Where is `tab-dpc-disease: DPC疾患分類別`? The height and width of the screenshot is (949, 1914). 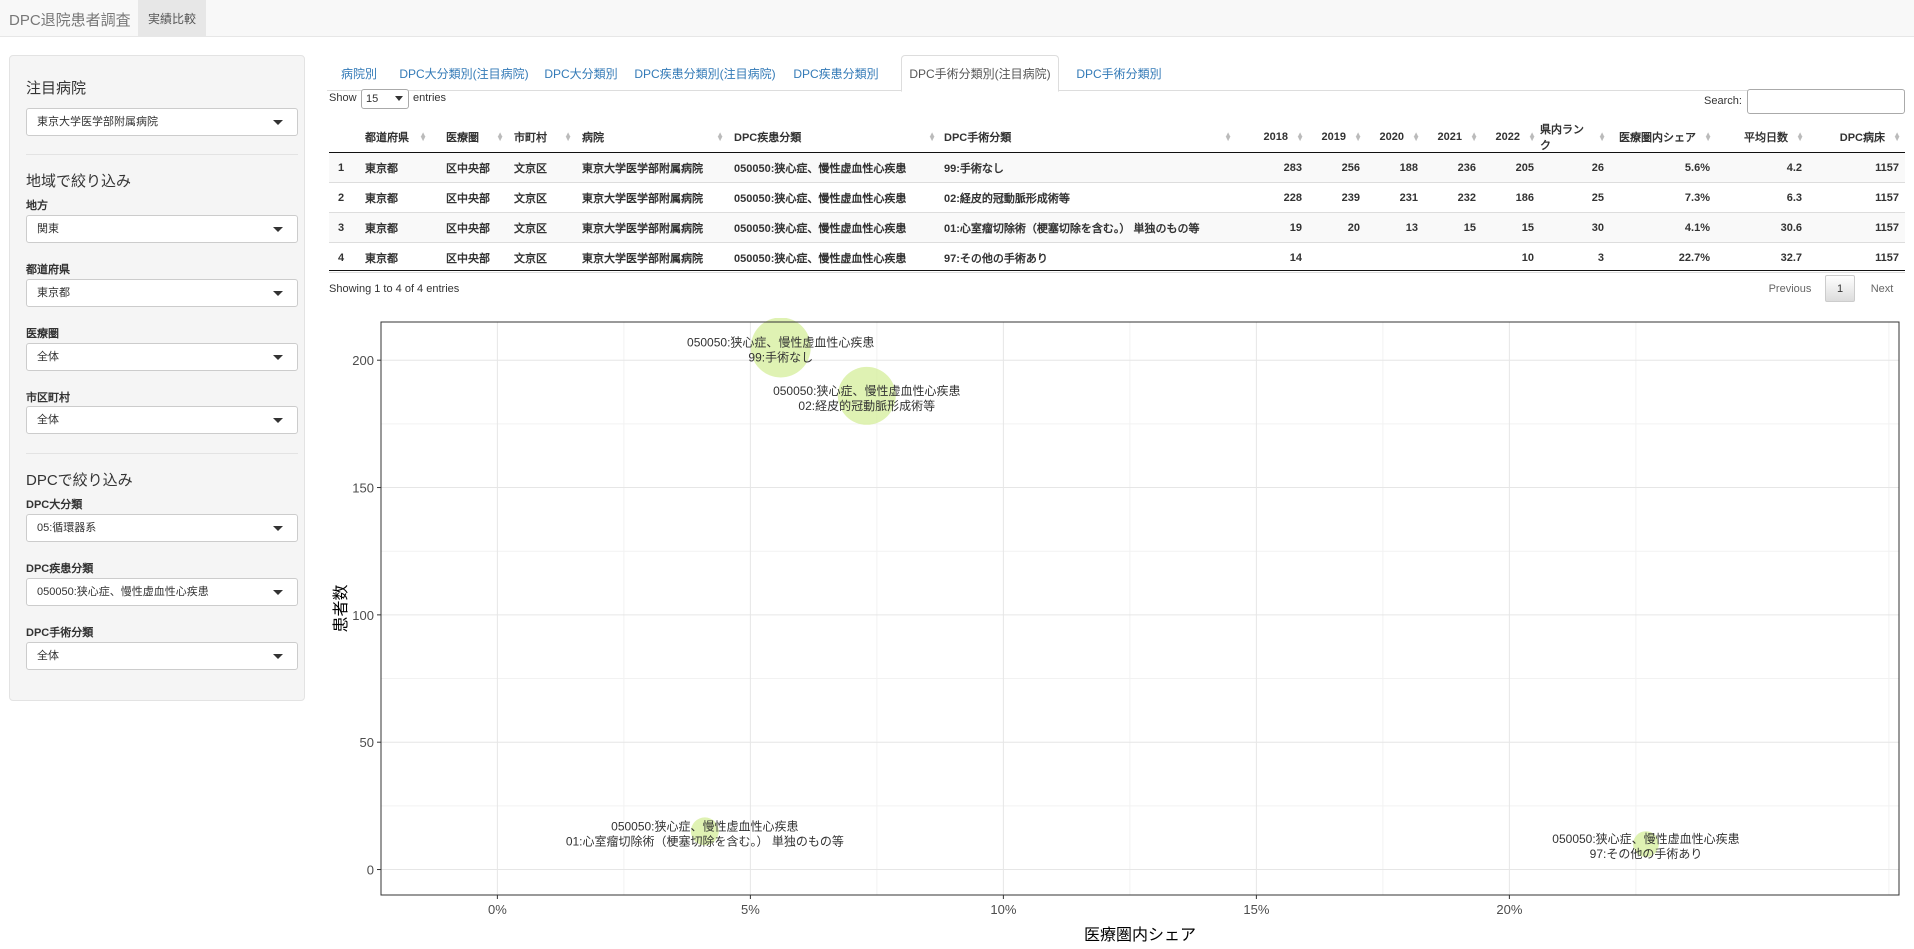 tab-dpc-disease: DPC疾患分類別 is located at coordinates (836, 73).